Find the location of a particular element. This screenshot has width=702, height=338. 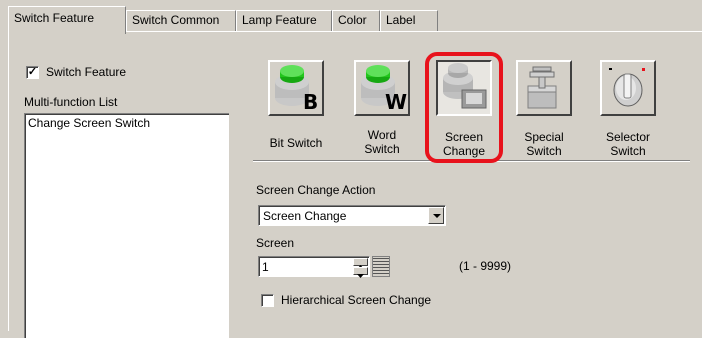

tab-color: Color is located at coordinates (356, 21).